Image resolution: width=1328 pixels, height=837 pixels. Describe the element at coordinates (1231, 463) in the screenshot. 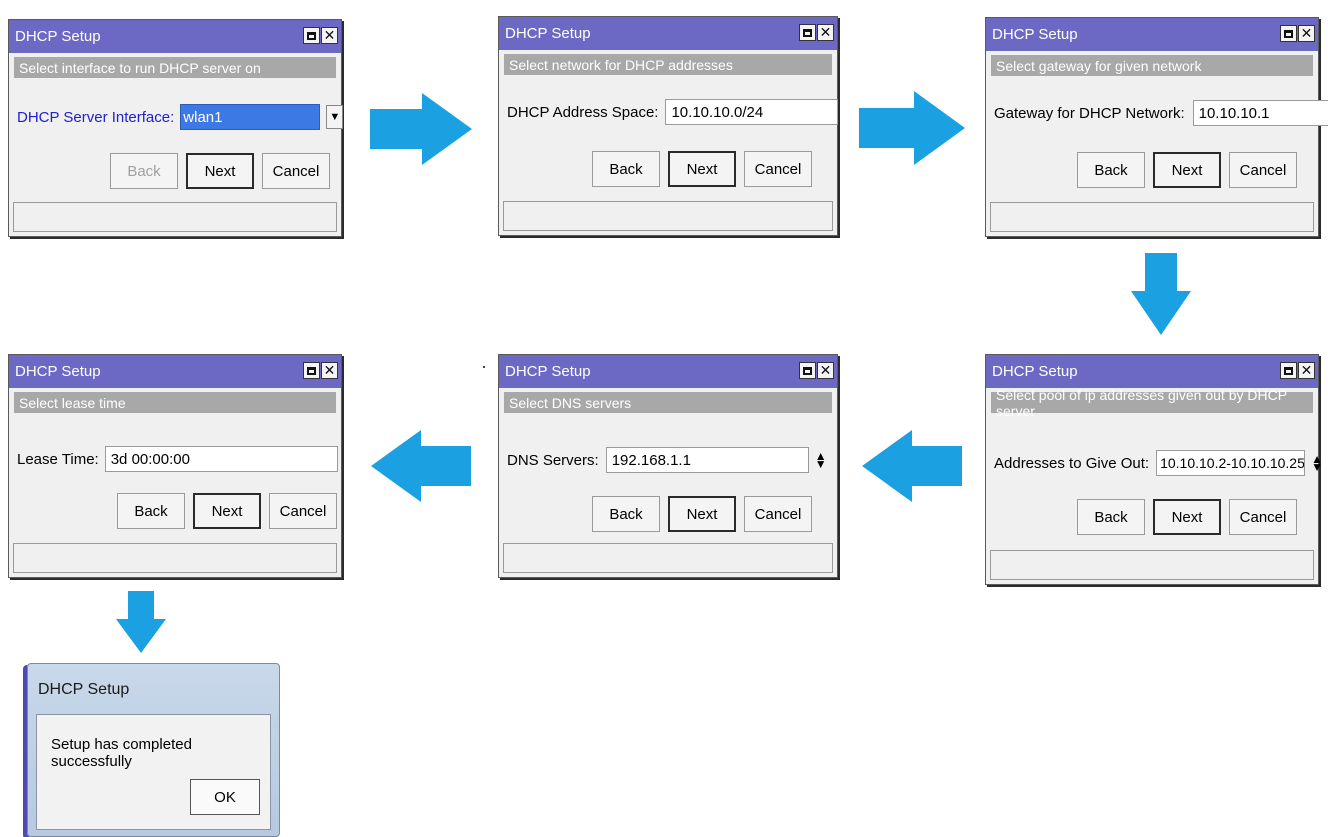

I see `pool-input: 10.10.10.2-10.10.10.254` at that location.